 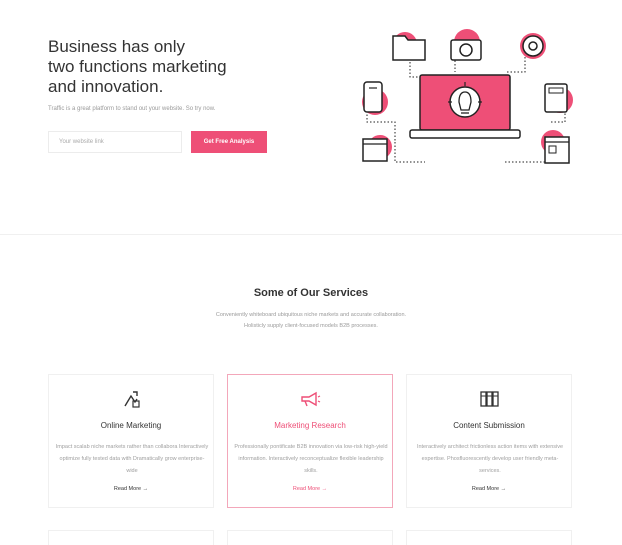 I want to click on monitor-icon, so click(x=465, y=106).